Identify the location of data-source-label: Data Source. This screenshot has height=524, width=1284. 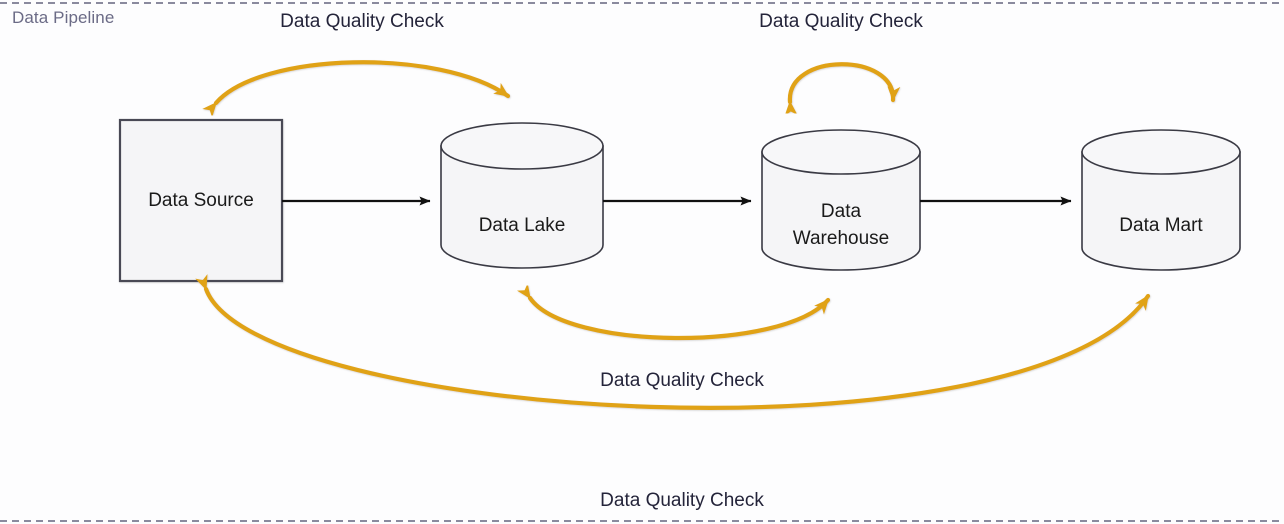
(201, 200).